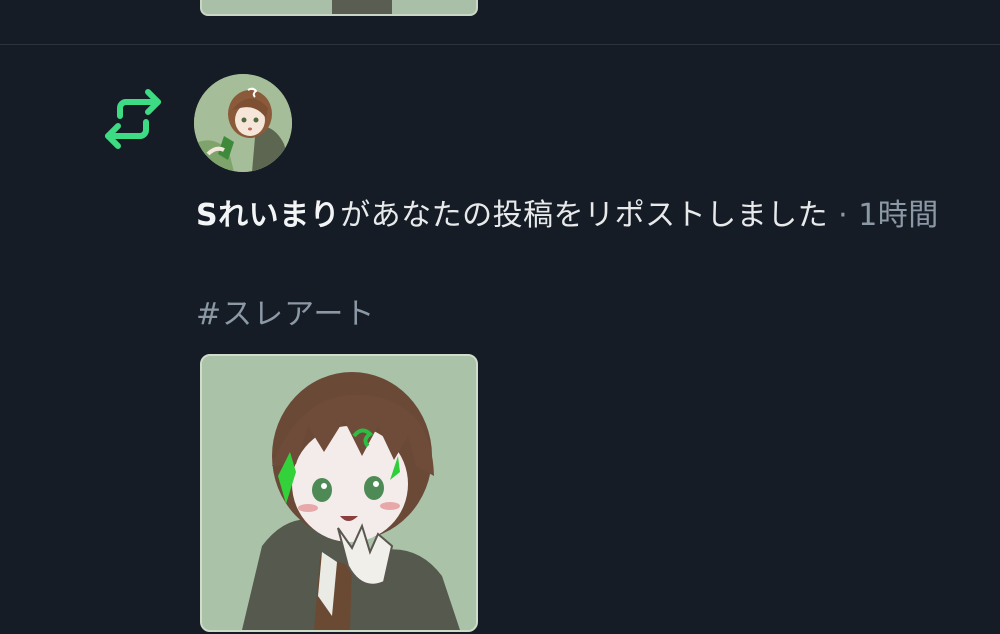 This screenshot has height=634, width=1000. Describe the element at coordinates (584, 215) in the screenshot. I see `notification-action-text: があなたの投稿をリポストしました` at that location.